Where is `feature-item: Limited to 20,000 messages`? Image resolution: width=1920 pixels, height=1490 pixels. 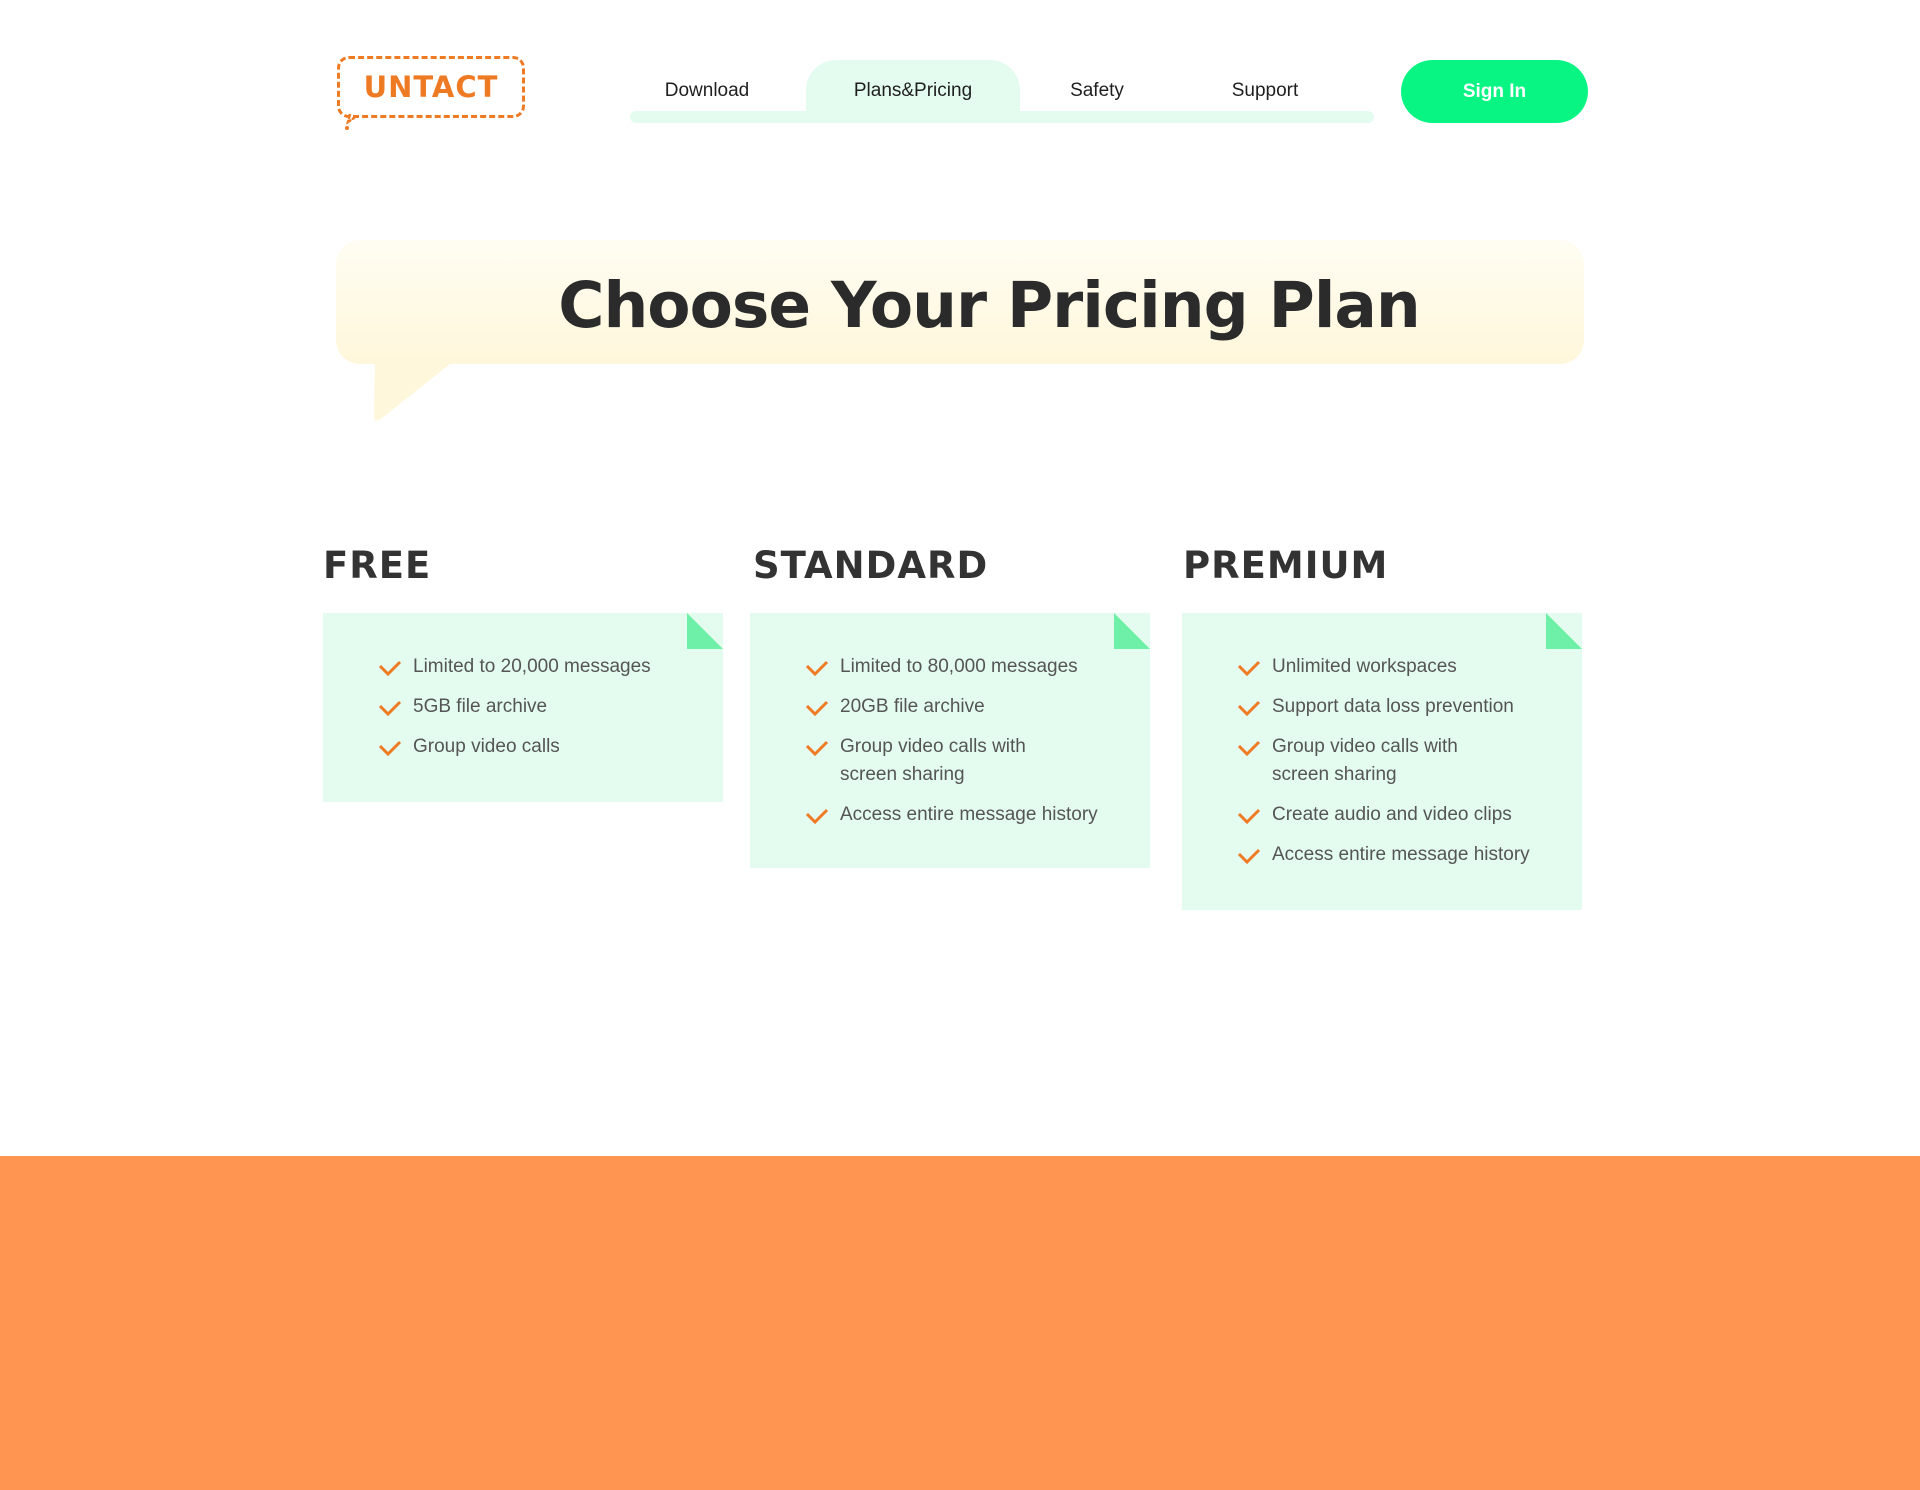
feature-item: Limited to 20,000 messages is located at coordinates (540, 667).